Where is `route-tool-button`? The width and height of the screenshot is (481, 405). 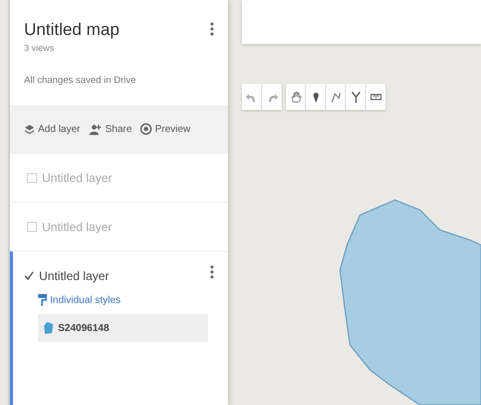 route-tool-button is located at coordinates (356, 97).